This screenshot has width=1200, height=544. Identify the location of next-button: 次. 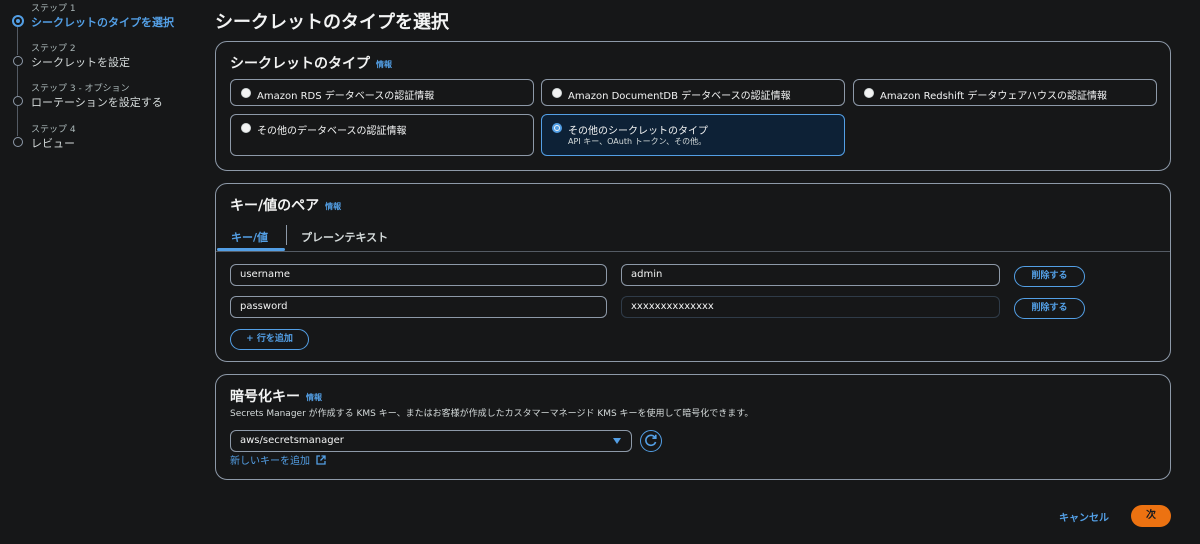
(1151, 516).